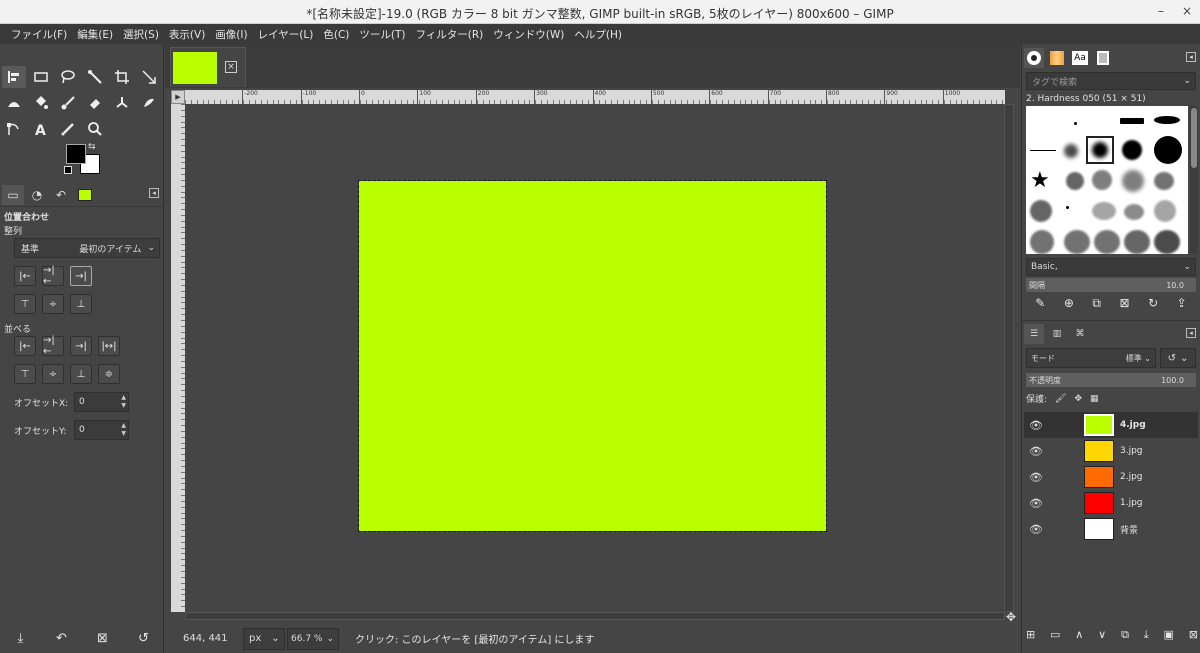 The image size is (1200, 653). I want to click on distribute-hspace-button: |↔|, so click(109, 346).